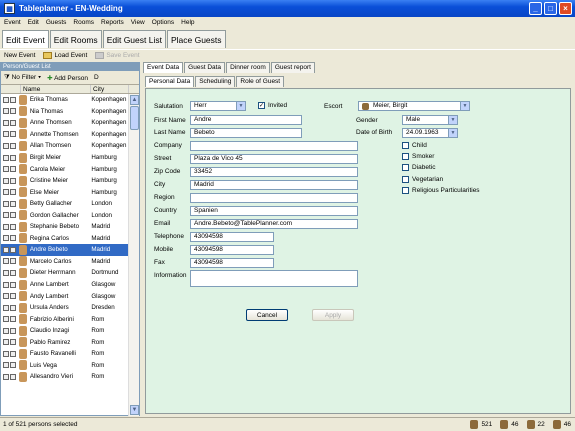 This screenshot has width=575, height=431. I want to click on tab-place-guests: Place Guests, so click(196, 39).